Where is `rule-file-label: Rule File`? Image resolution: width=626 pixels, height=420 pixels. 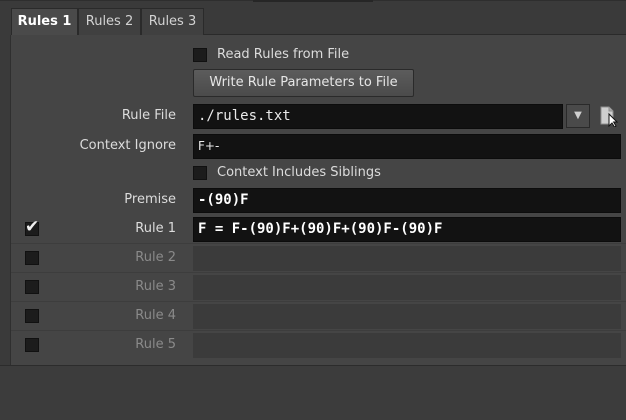 rule-file-label: Rule File is located at coordinates (148, 115).